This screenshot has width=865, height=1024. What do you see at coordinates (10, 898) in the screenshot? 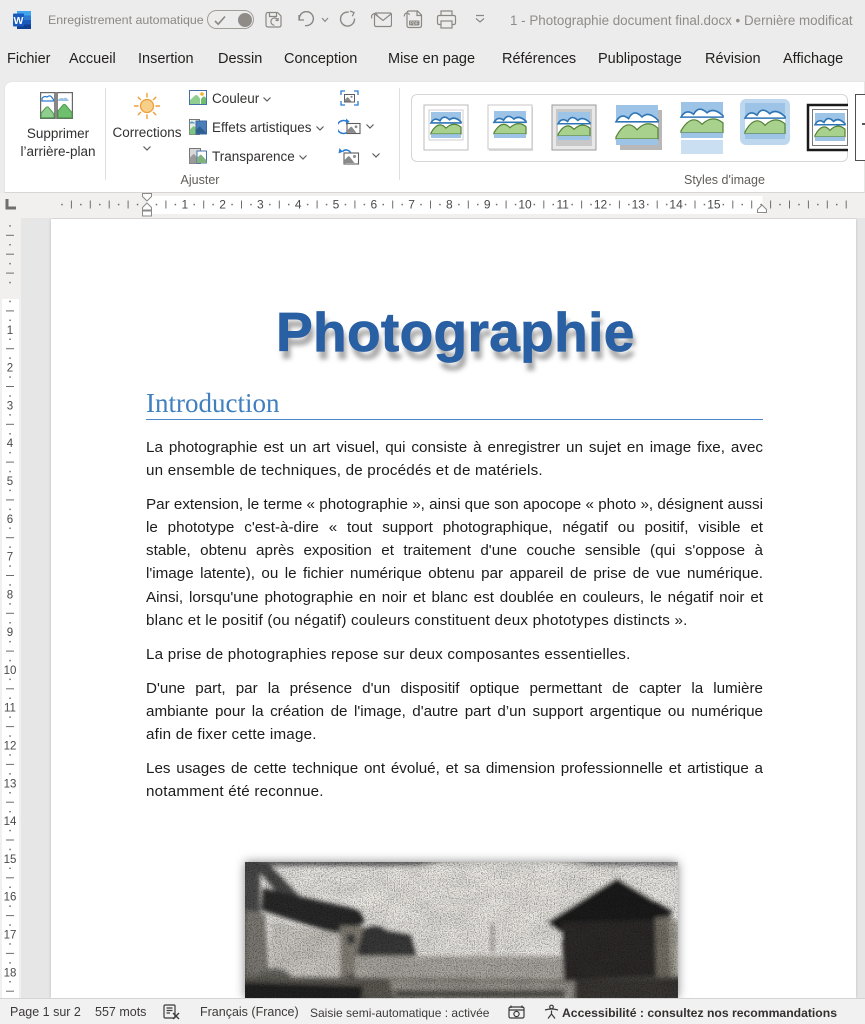
I see `svg-text: 16` at bounding box center [10, 898].